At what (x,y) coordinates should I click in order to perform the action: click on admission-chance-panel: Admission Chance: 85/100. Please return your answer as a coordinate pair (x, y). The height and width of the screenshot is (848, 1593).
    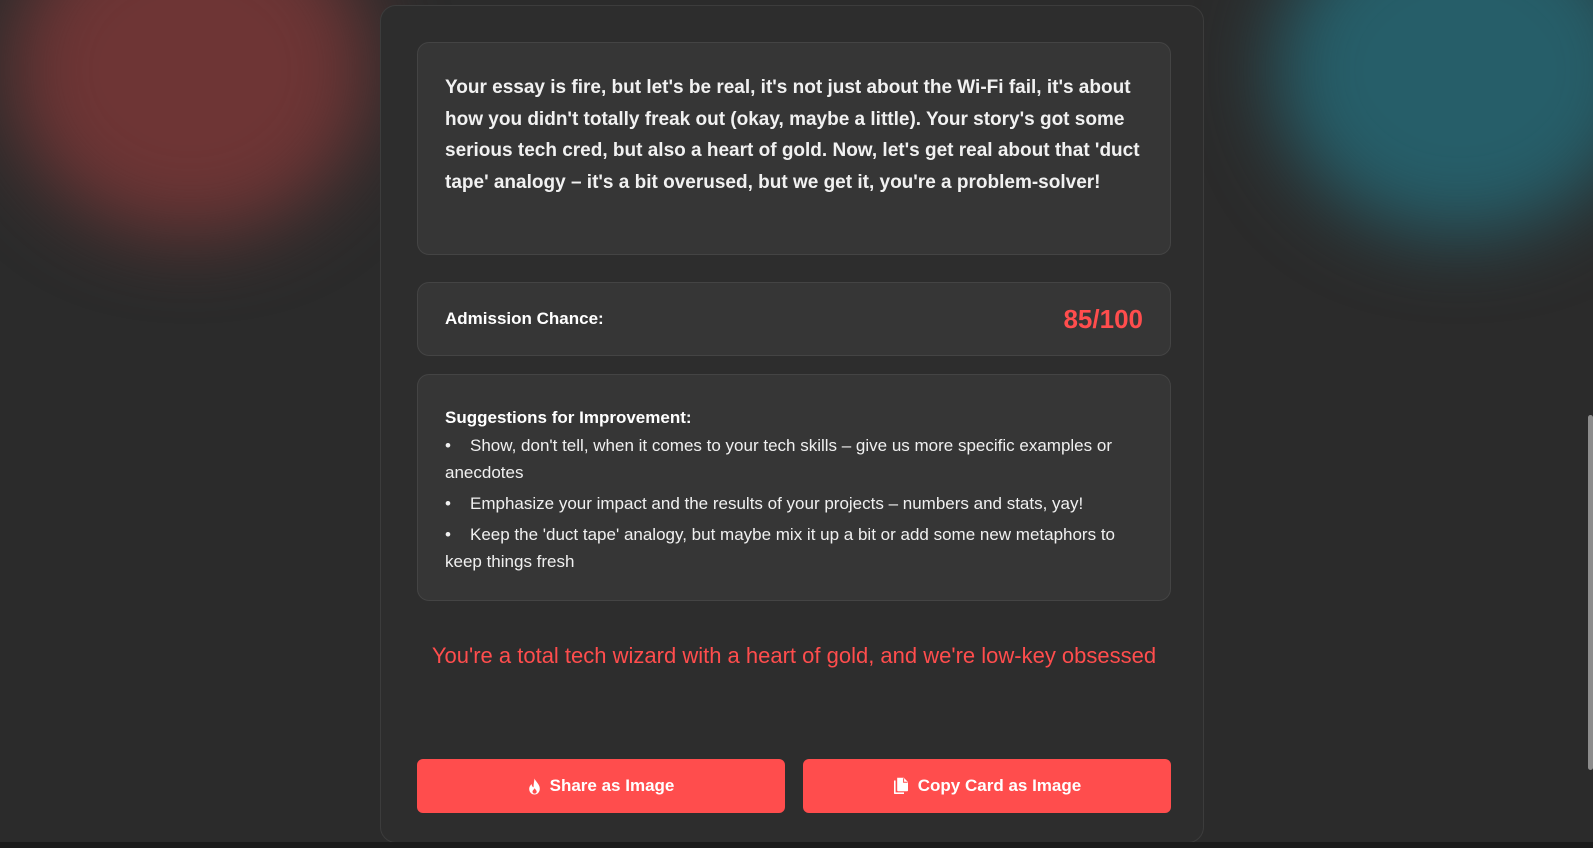
    Looking at the image, I should click on (794, 319).